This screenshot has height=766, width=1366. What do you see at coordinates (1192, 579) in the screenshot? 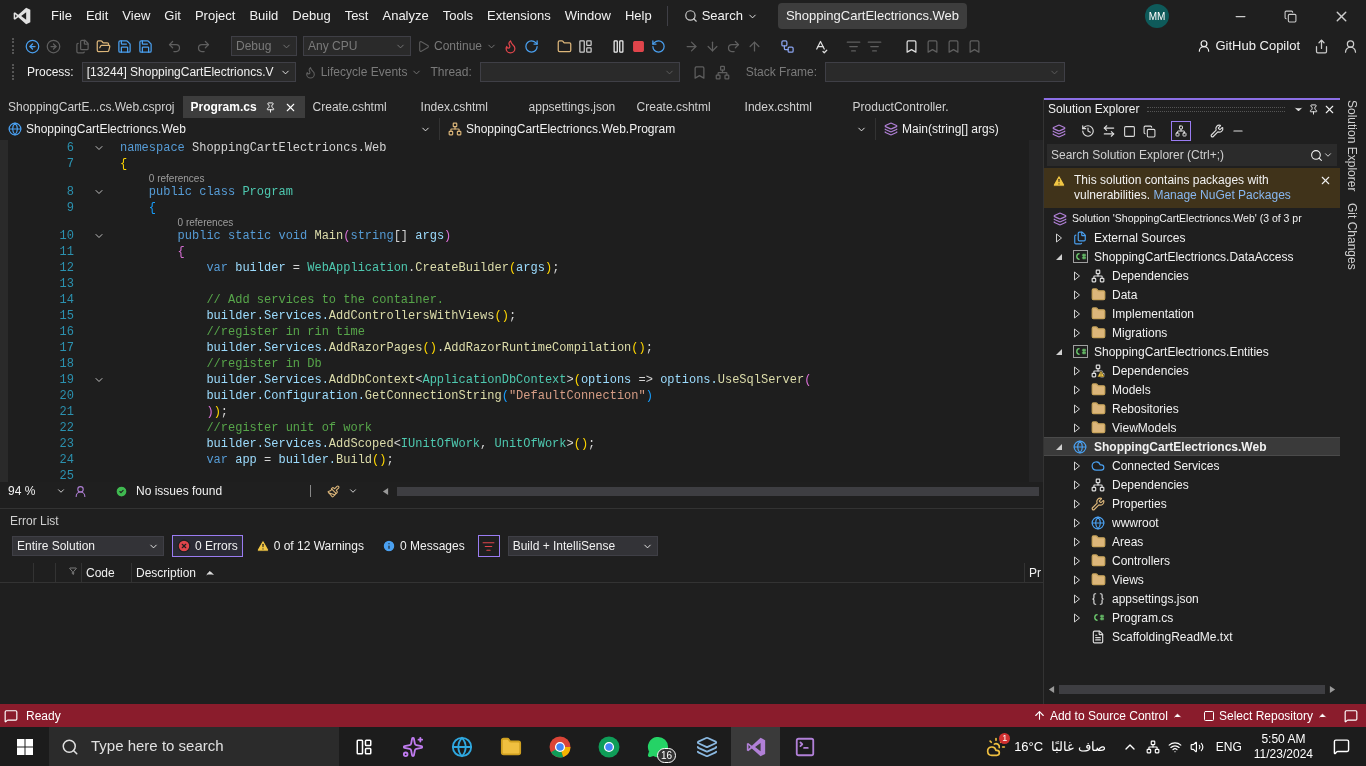
I see `tree-item: Views` at bounding box center [1192, 579].